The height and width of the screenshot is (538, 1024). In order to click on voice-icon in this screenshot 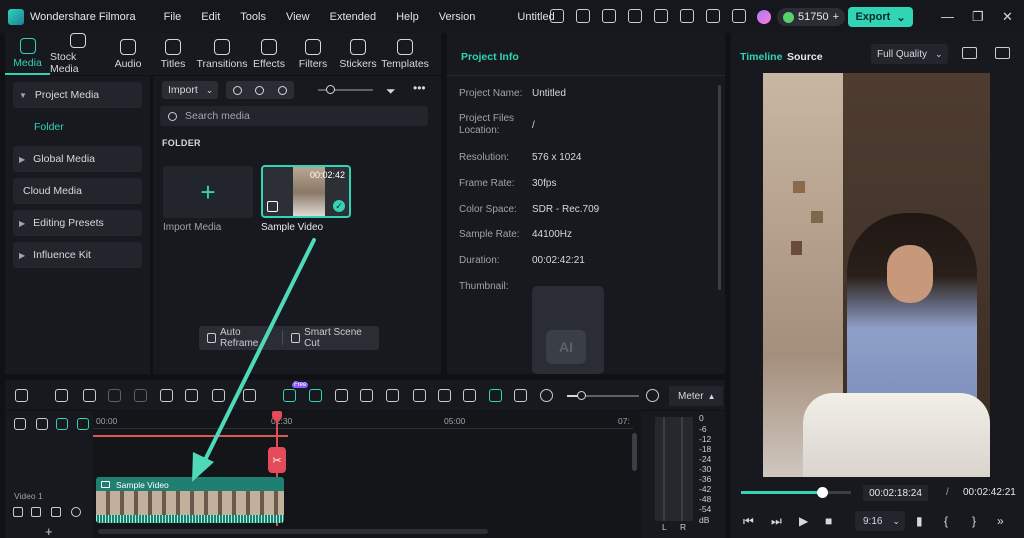, I will do `click(283, 90)`.